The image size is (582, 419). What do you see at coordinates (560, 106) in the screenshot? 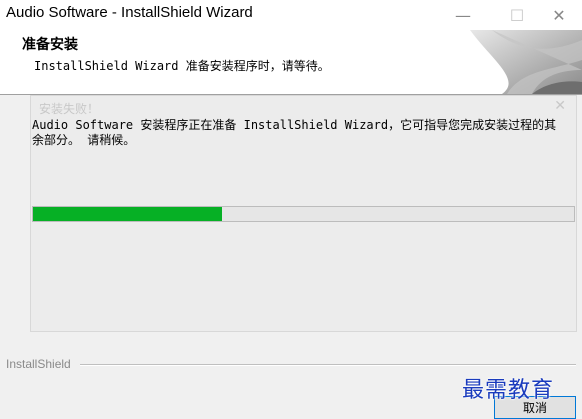
I see `background-close-icon: ✕` at bounding box center [560, 106].